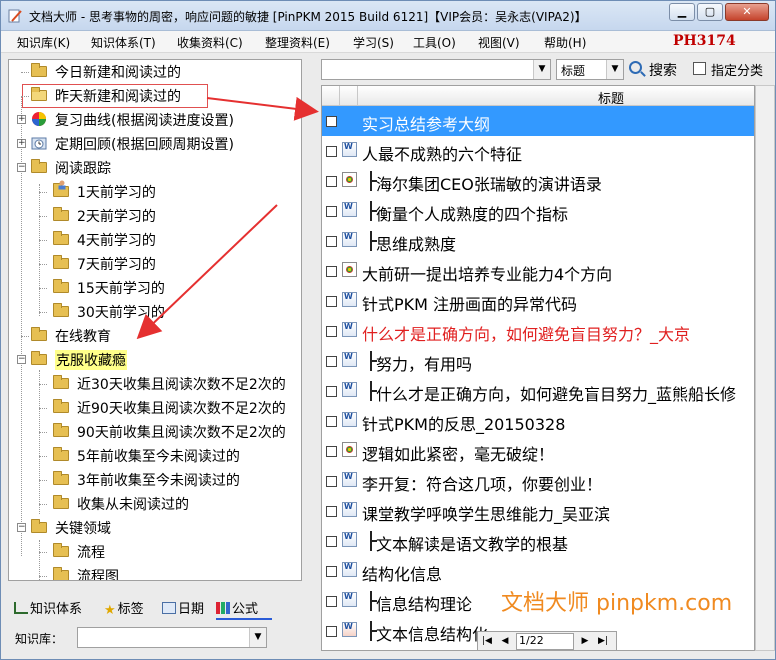  Describe the element at coordinates (487, 641) in the screenshot. I see `first-page-icon: |◀` at that location.